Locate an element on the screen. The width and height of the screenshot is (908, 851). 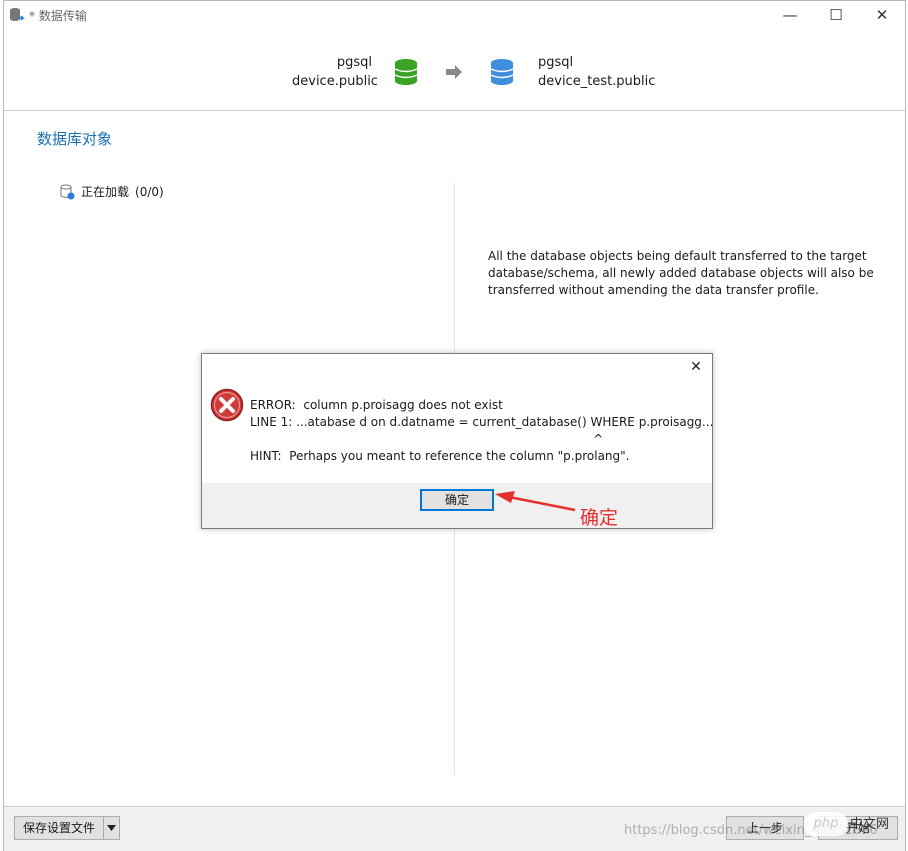
source-connection-name: pgsql is located at coordinates (354, 62).